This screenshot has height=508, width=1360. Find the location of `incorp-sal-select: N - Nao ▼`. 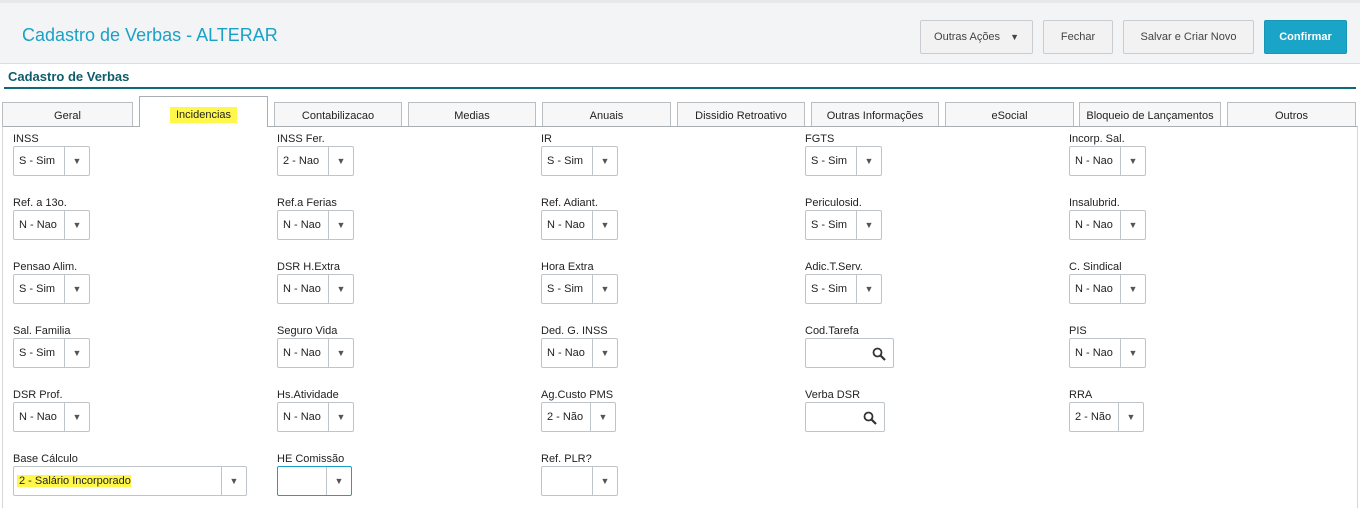

incorp-sal-select: N - Nao ▼ is located at coordinates (1107, 161).